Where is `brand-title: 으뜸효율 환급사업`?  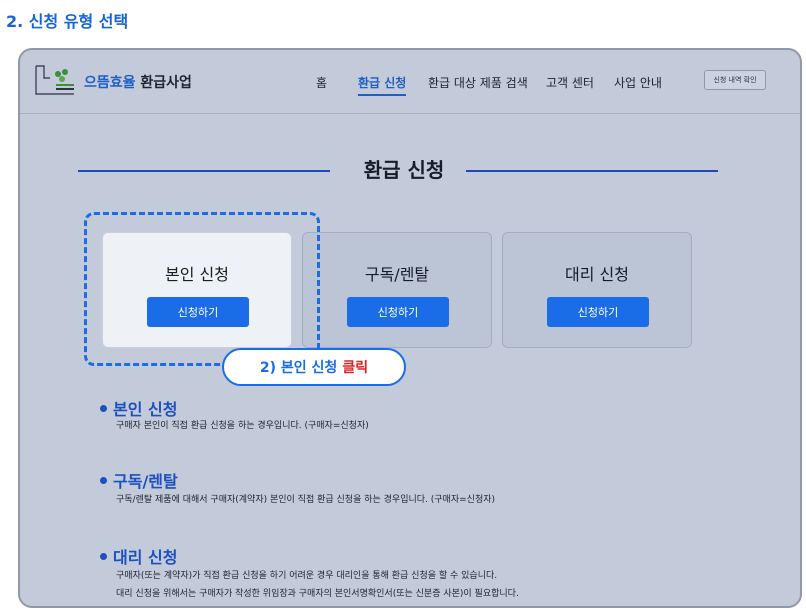 brand-title: 으뜸효율 환급사업 is located at coordinates (138, 82).